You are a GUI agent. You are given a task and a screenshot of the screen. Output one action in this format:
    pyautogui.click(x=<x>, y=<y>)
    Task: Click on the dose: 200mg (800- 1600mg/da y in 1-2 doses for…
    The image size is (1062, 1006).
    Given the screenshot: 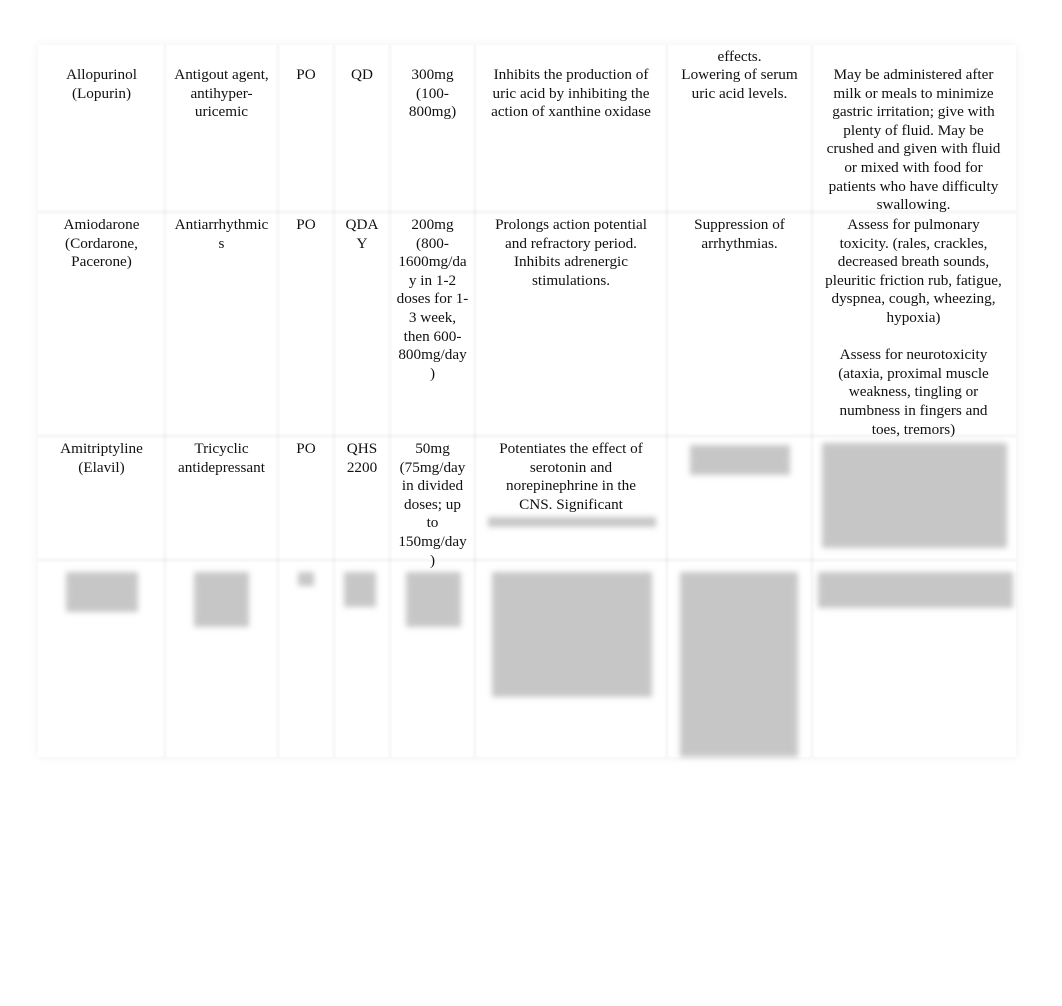 What is the action you would take?
    pyautogui.click(x=432, y=299)
    